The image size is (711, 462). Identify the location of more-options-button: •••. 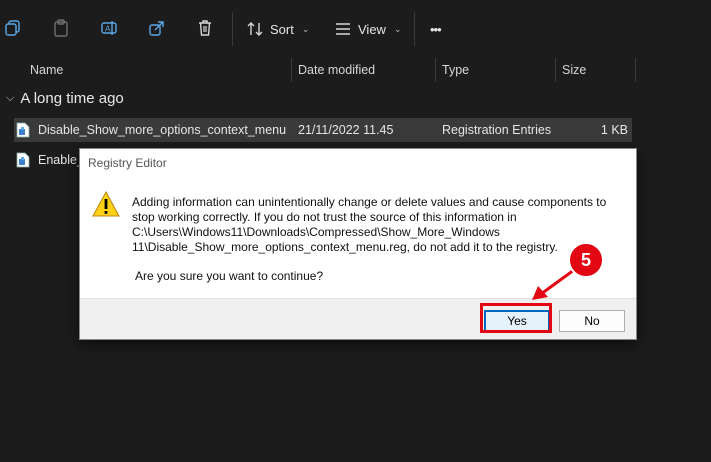
(436, 29).